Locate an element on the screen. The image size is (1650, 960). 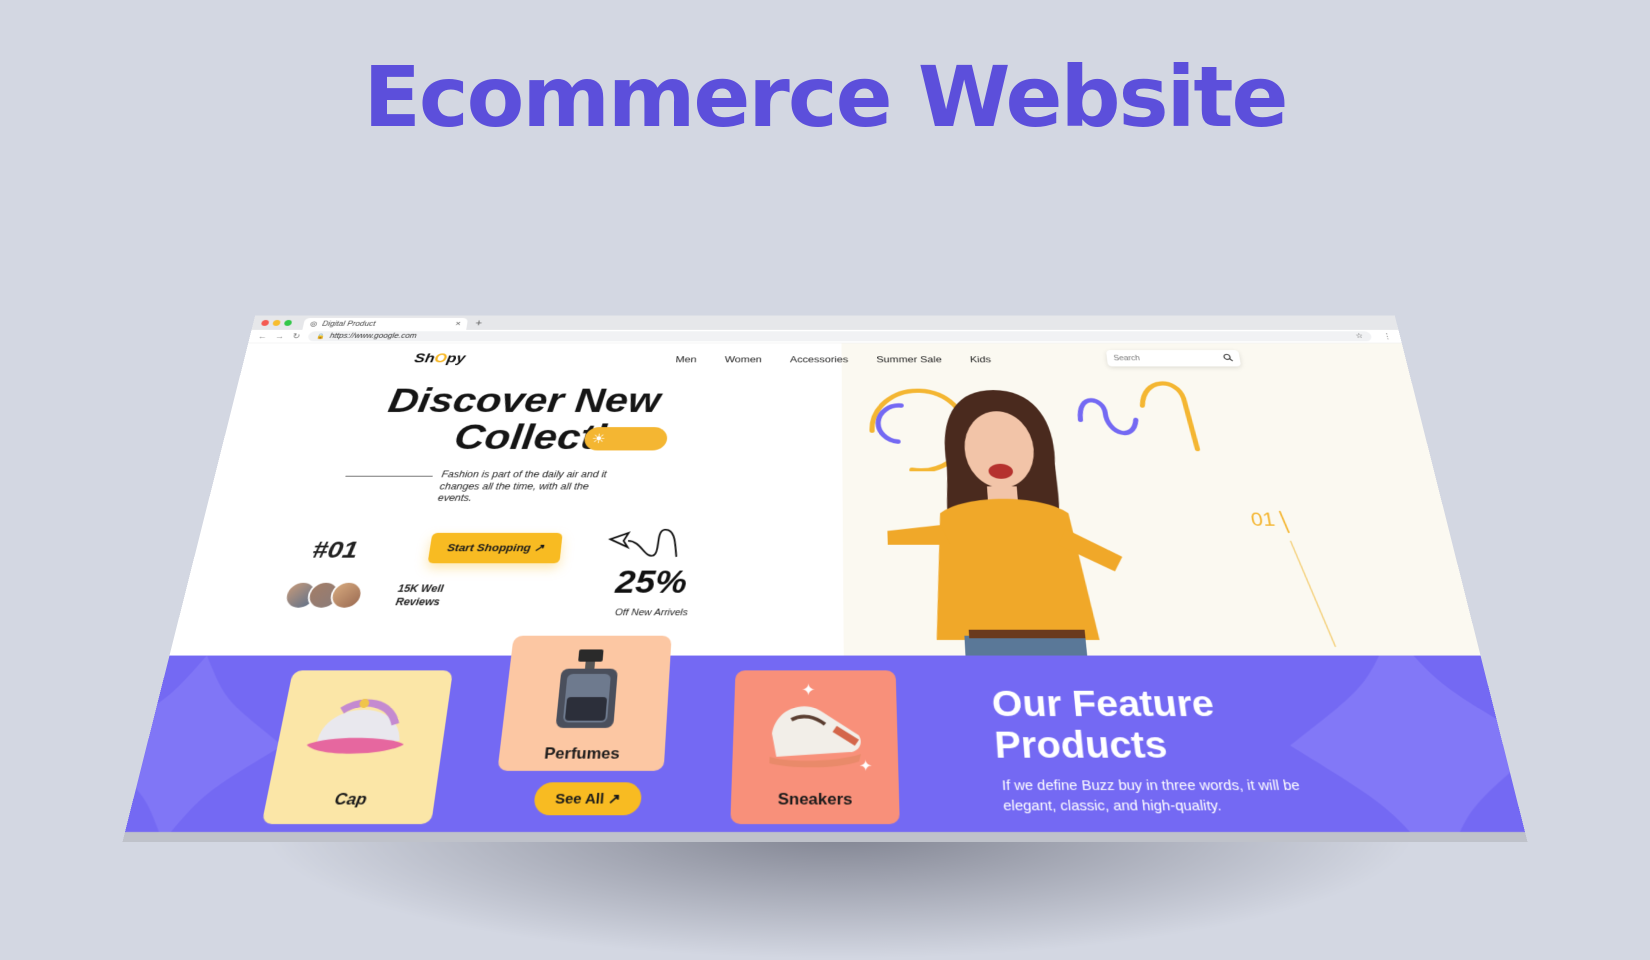
search-input is located at coordinates (1168, 358).